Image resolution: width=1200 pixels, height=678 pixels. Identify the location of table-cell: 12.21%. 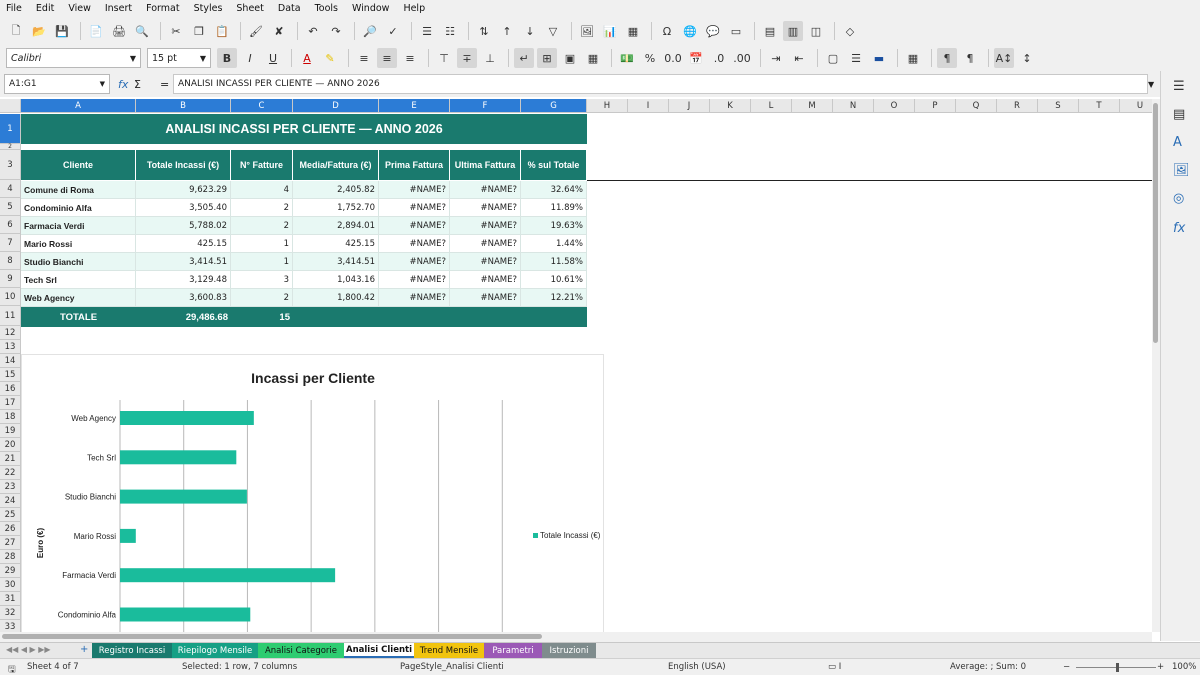
(554, 298).